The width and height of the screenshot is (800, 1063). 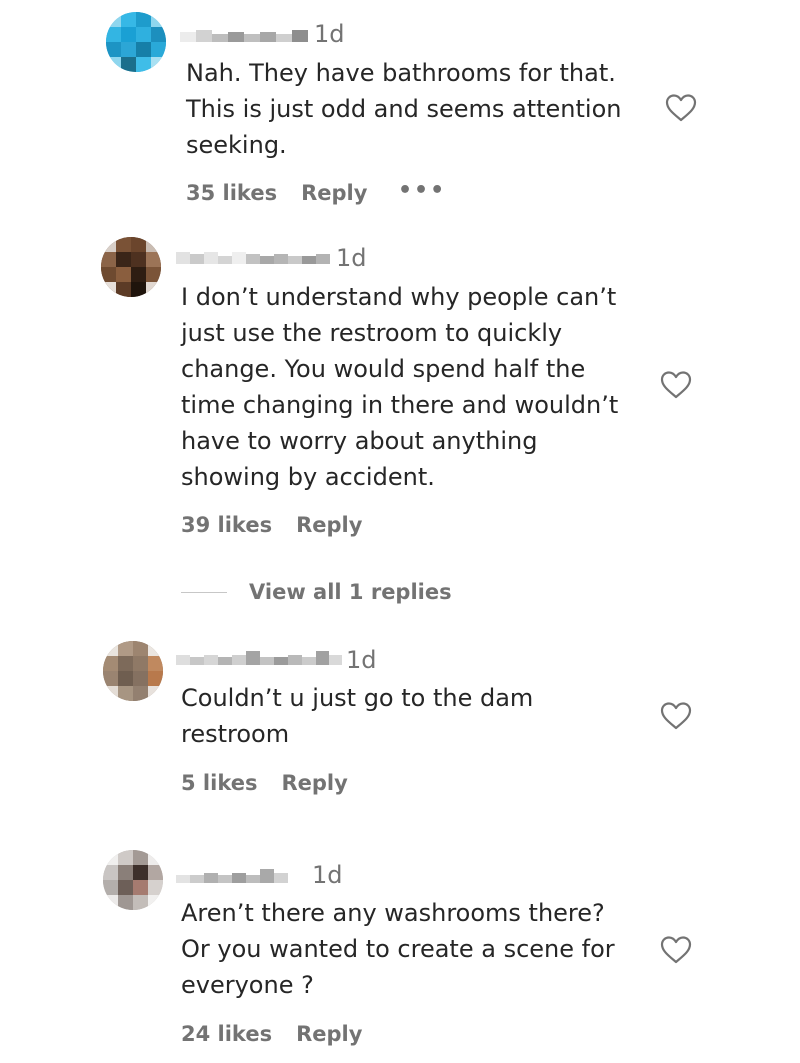 I want to click on comment-timestamp: 1d, so click(x=327, y=875).